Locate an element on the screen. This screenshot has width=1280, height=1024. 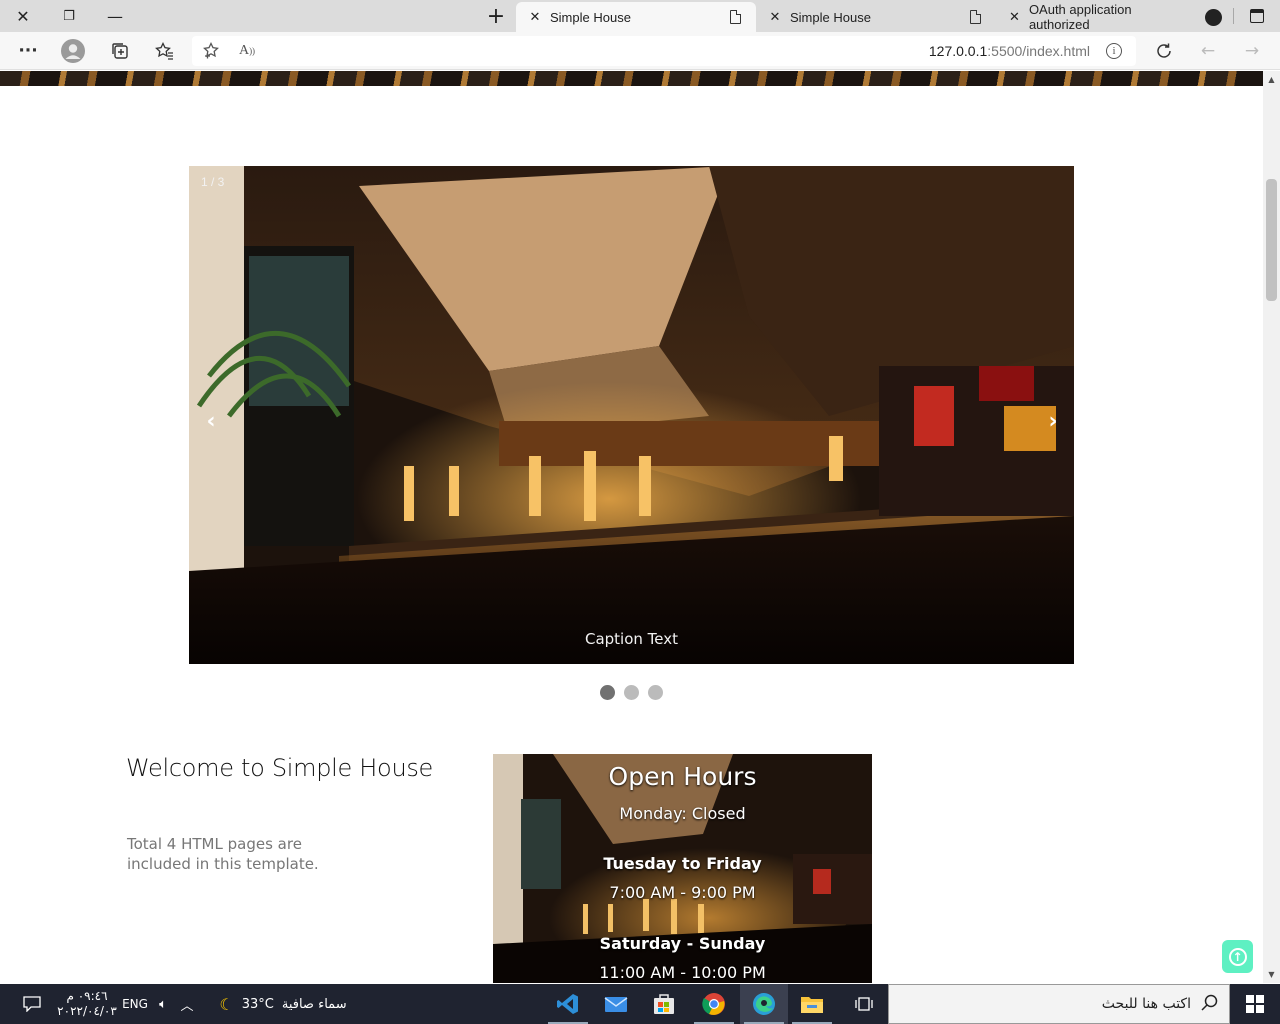
hero-image-bottom is located at coordinates (631, 78).